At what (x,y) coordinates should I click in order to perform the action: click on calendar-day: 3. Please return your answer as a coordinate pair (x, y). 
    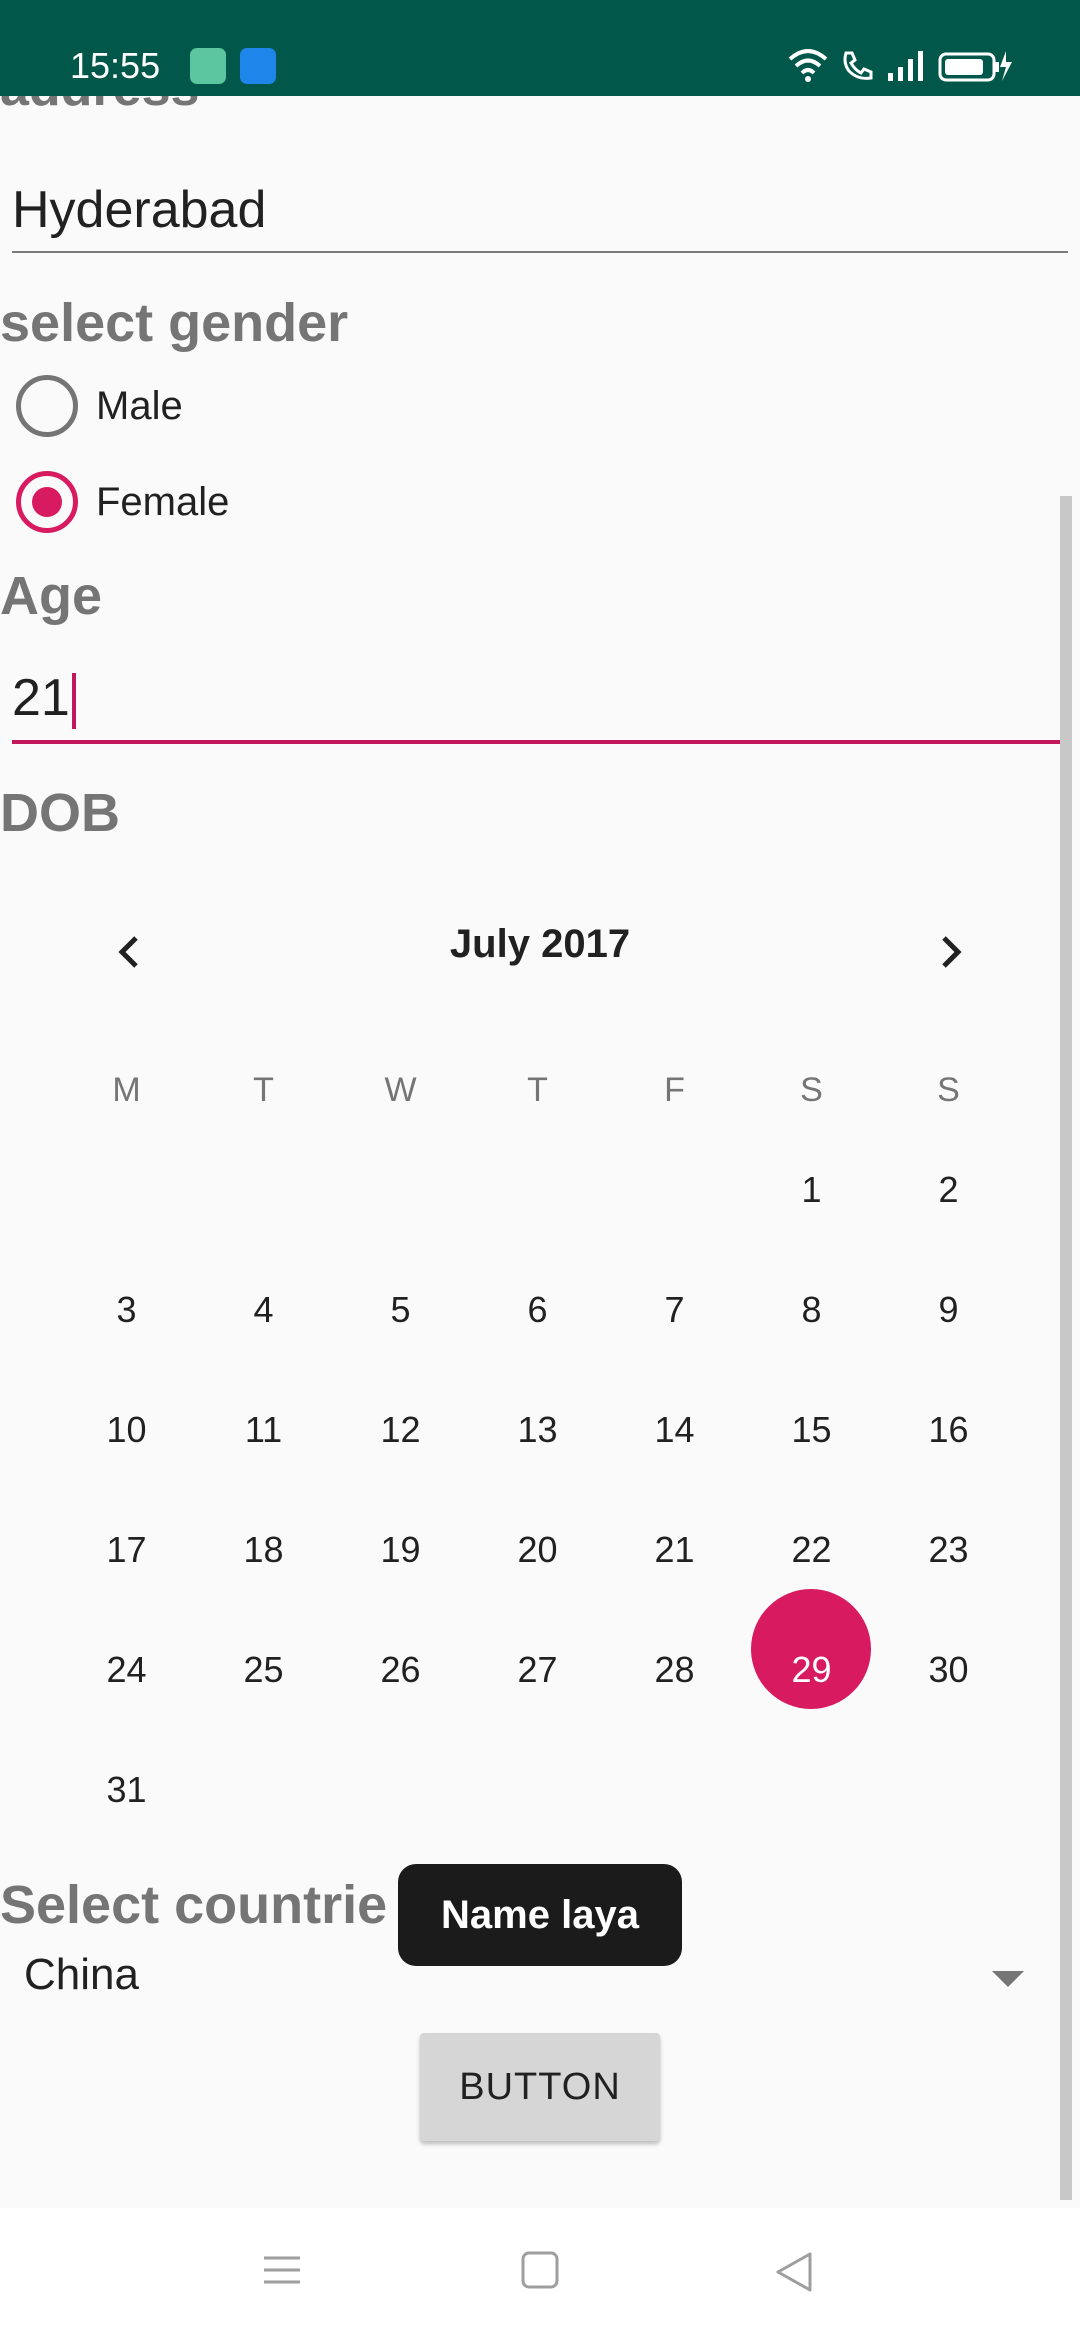
    Looking at the image, I should click on (126, 1310).